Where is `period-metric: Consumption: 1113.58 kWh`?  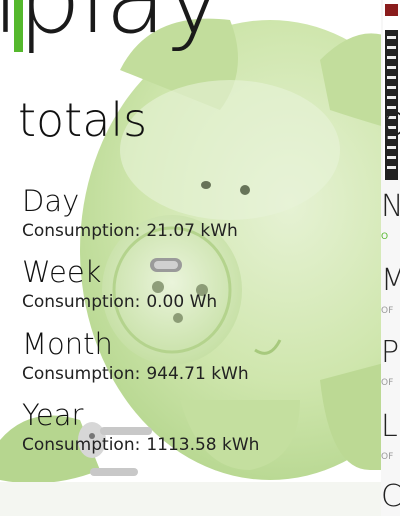 period-metric: Consumption: 1113.58 kWh is located at coordinates (140, 445).